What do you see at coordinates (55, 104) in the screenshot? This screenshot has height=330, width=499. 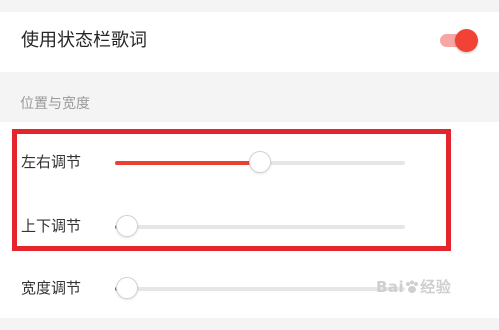 I see `section-title: 位置与宽度` at bounding box center [55, 104].